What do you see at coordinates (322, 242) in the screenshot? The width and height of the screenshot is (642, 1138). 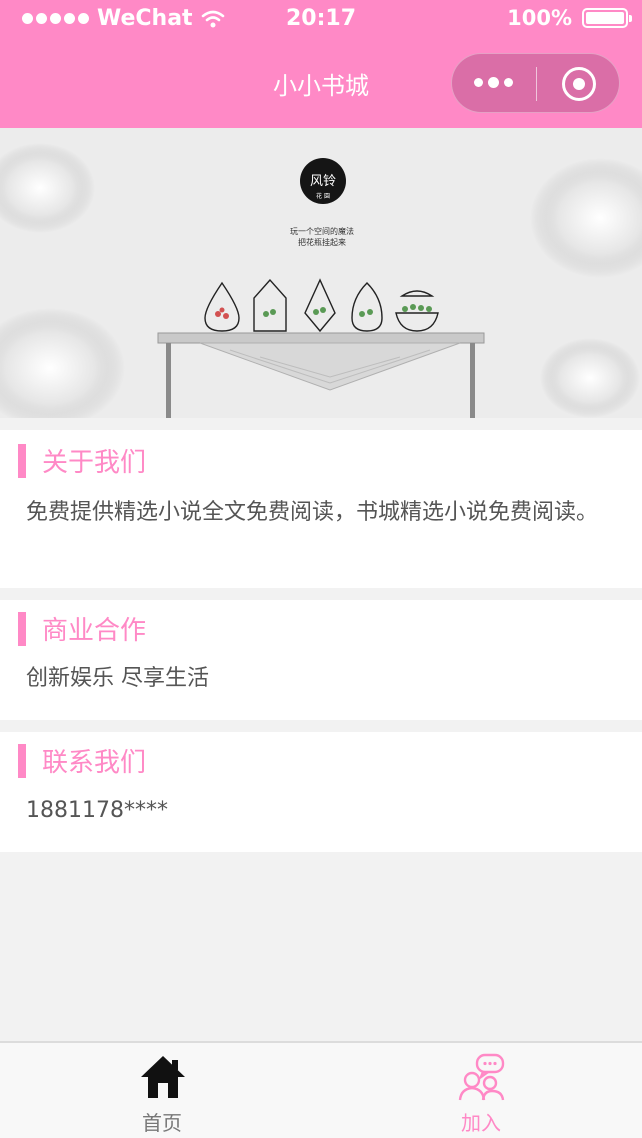 I see `banner-tagline-2: 把花瓶挂起来` at bounding box center [322, 242].